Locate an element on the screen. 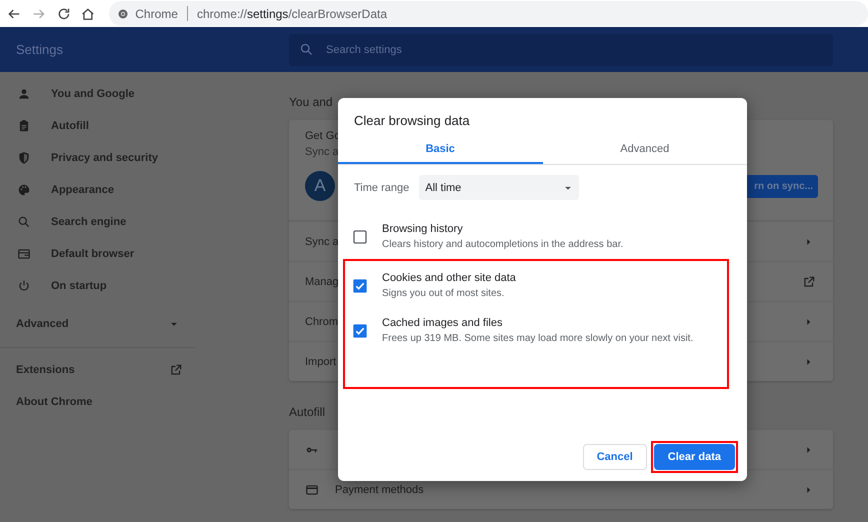  card-subtitle: Sync a is located at coordinates (322, 152).